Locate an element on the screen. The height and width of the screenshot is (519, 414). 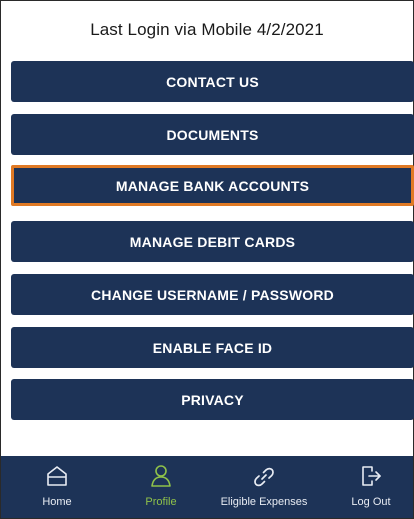
manage-bank-accounts-button: MANAGE BANK ACCOUNTS is located at coordinates (212, 185).